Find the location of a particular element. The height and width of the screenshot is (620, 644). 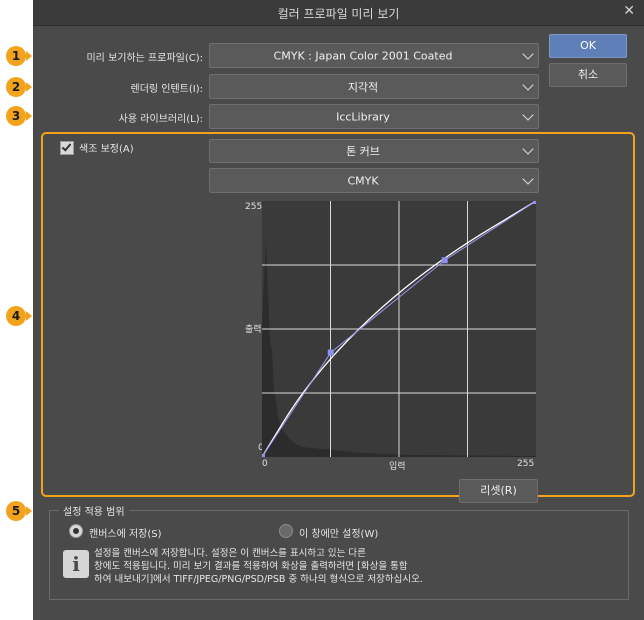

save-to-canvas-radio is located at coordinates (76, 531).